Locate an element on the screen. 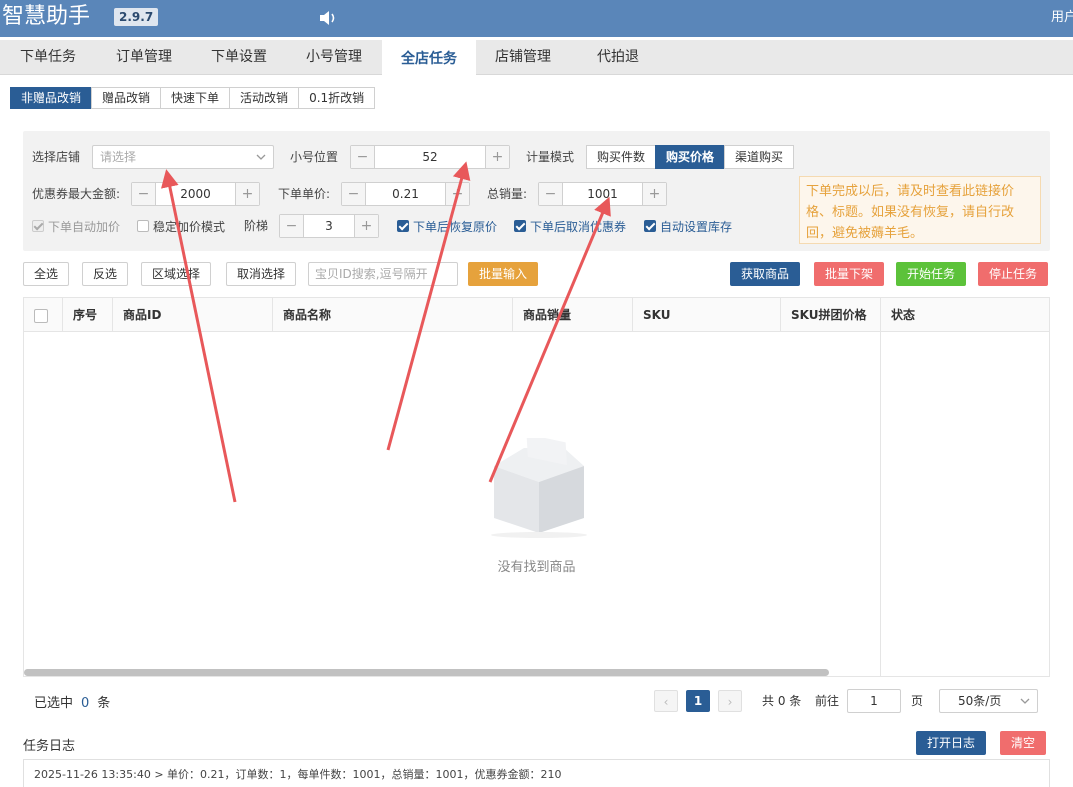  invert-selection-button: 反选 is located at coordinates (105, 274).